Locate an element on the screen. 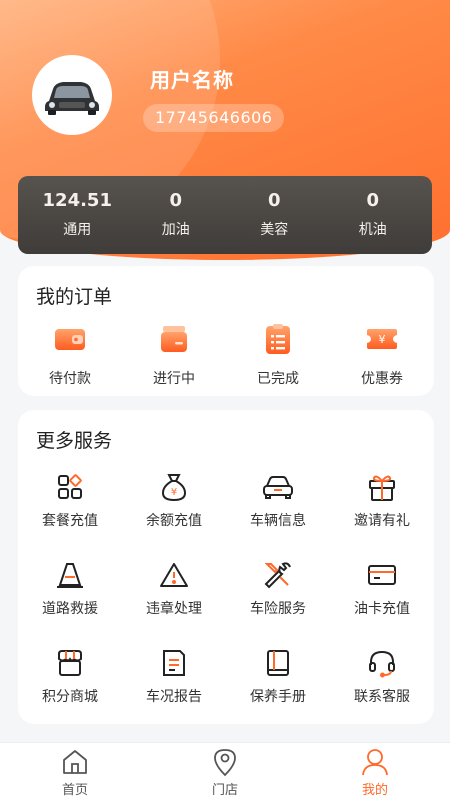  clipboard-icon is located at coordinates (278, 339).